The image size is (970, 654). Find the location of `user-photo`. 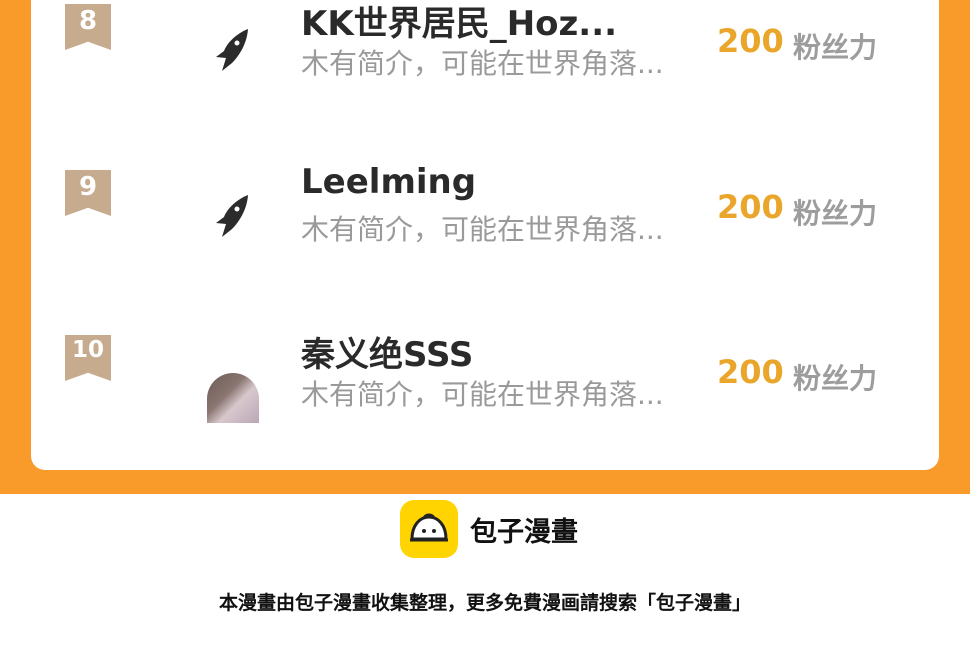

user-photo is located at coordinates (233, 398).